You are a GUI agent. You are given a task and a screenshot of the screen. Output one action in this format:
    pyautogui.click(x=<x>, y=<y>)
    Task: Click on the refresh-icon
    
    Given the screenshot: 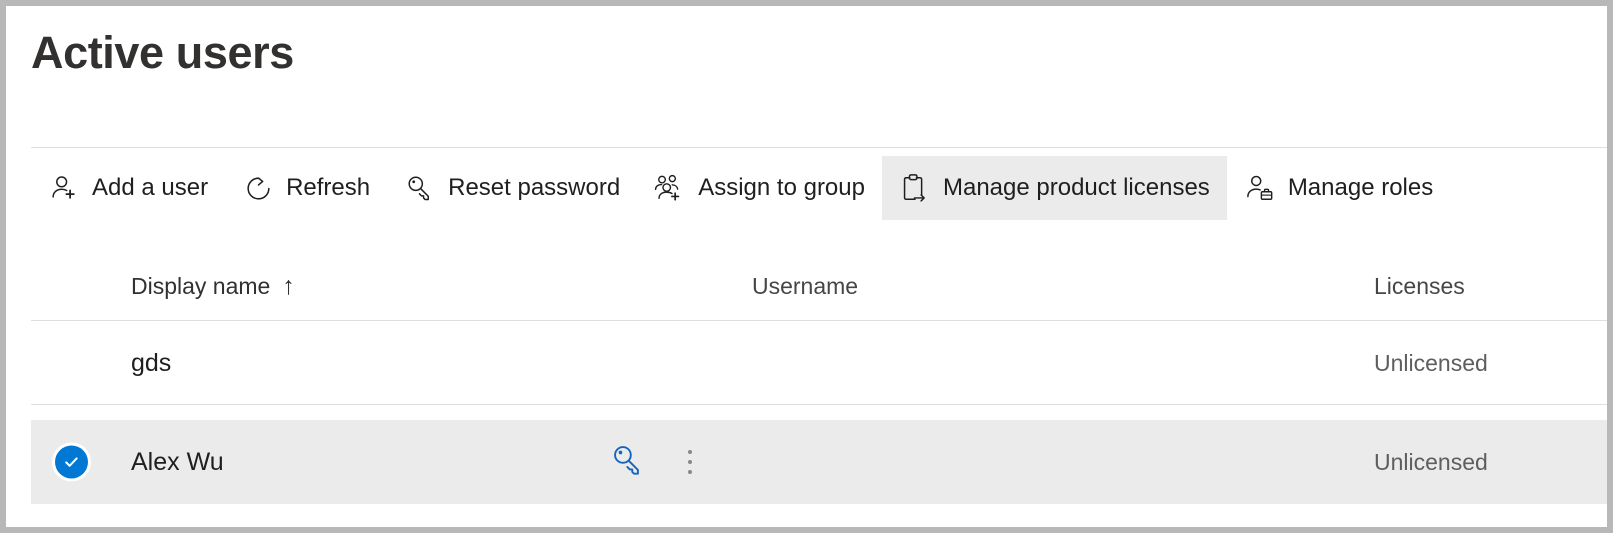 What is the action you would take?
    pyautogui.click(x=258, y=188)
    